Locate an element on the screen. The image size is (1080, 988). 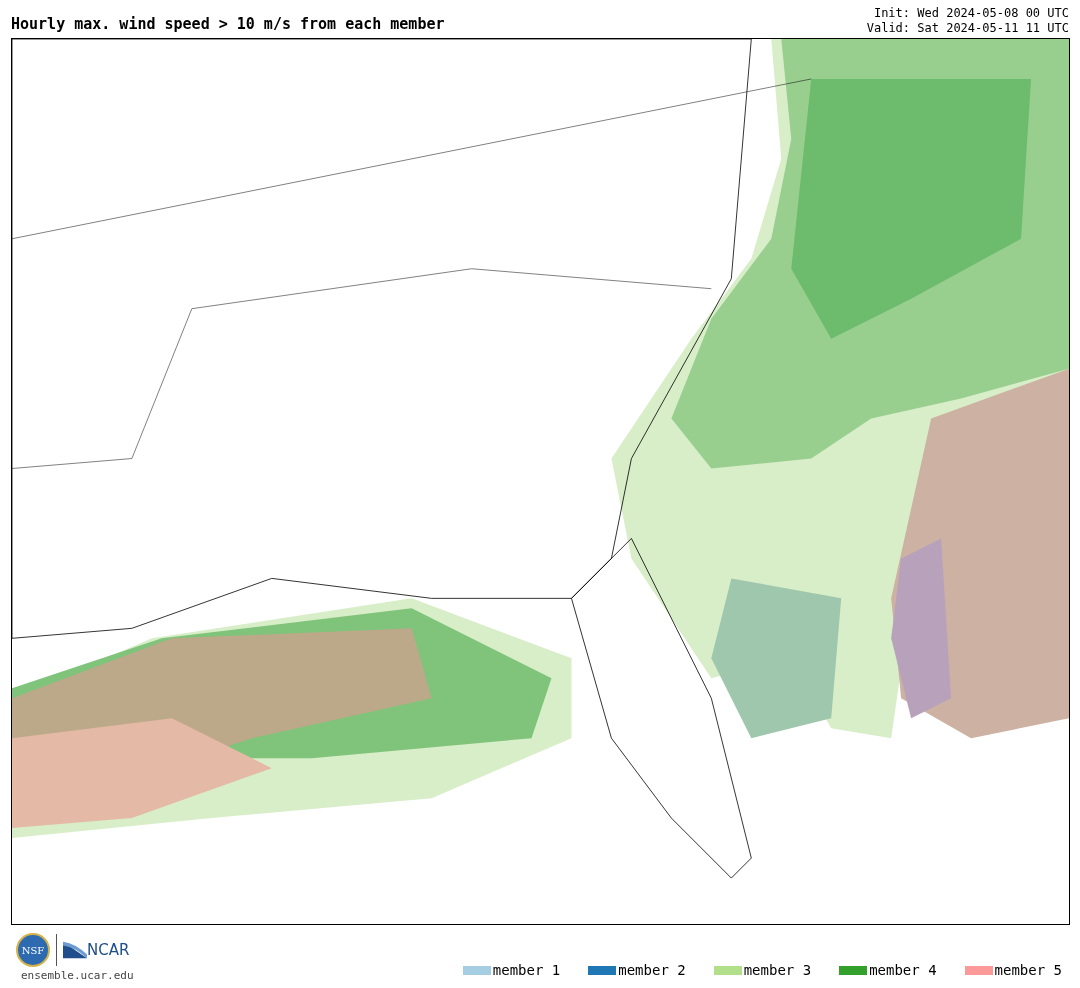
legend-label: member 5 is located at coordinates (1028, 970).